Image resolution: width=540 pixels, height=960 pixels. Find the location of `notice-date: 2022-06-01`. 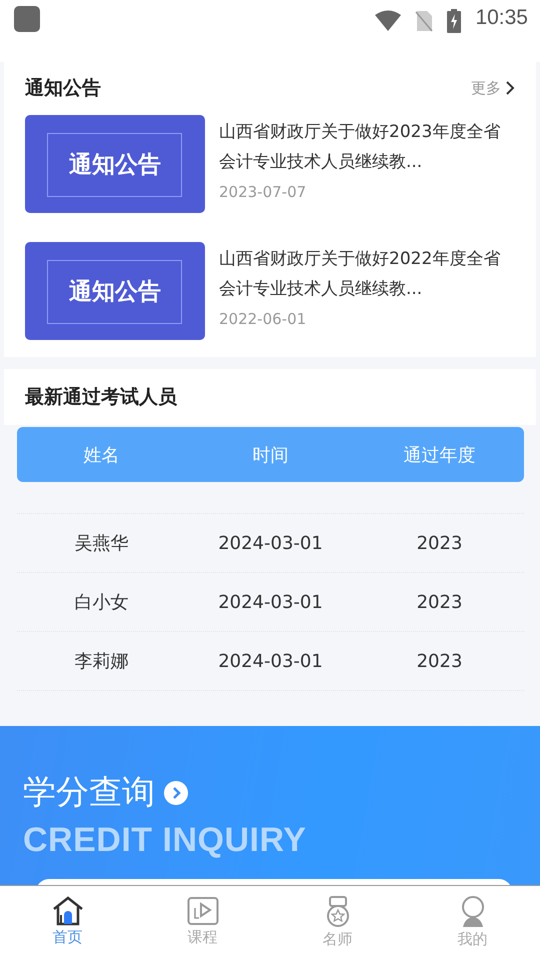

notice-date: 2022-06-01 is located at coordinates (263, 319).